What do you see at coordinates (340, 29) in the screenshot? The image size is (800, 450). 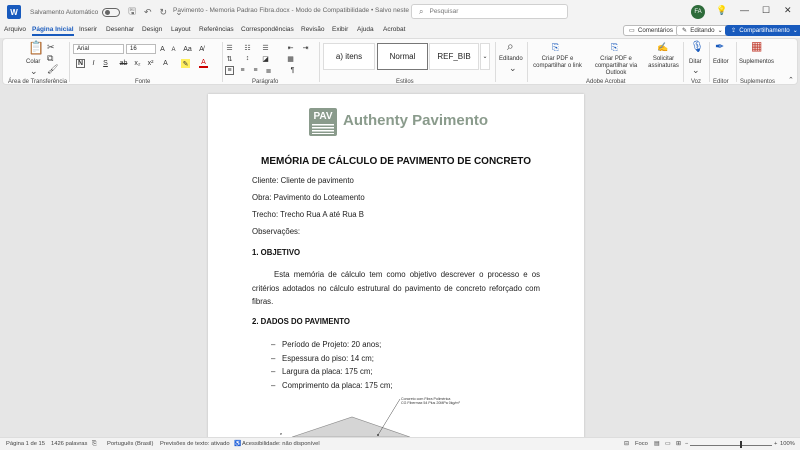 I see `tab-exibir: Exibir` at bounding box center [340, 29].